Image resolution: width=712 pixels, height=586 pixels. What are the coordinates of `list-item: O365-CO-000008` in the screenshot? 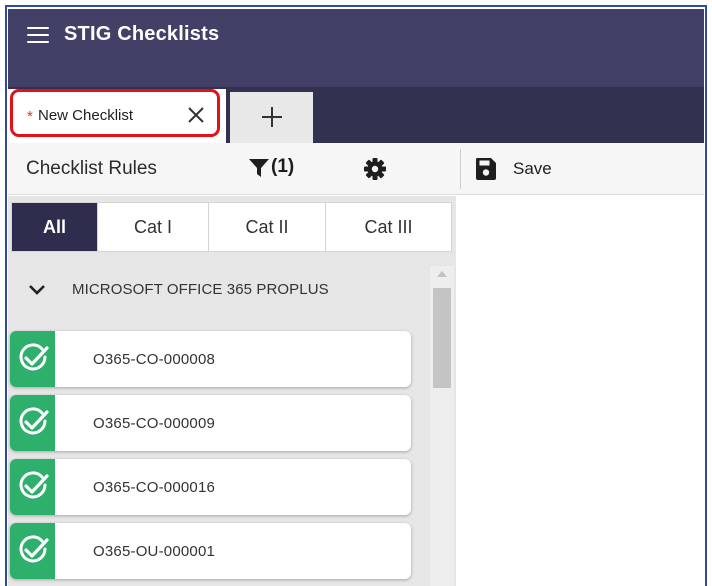 It's located at (210, 359).